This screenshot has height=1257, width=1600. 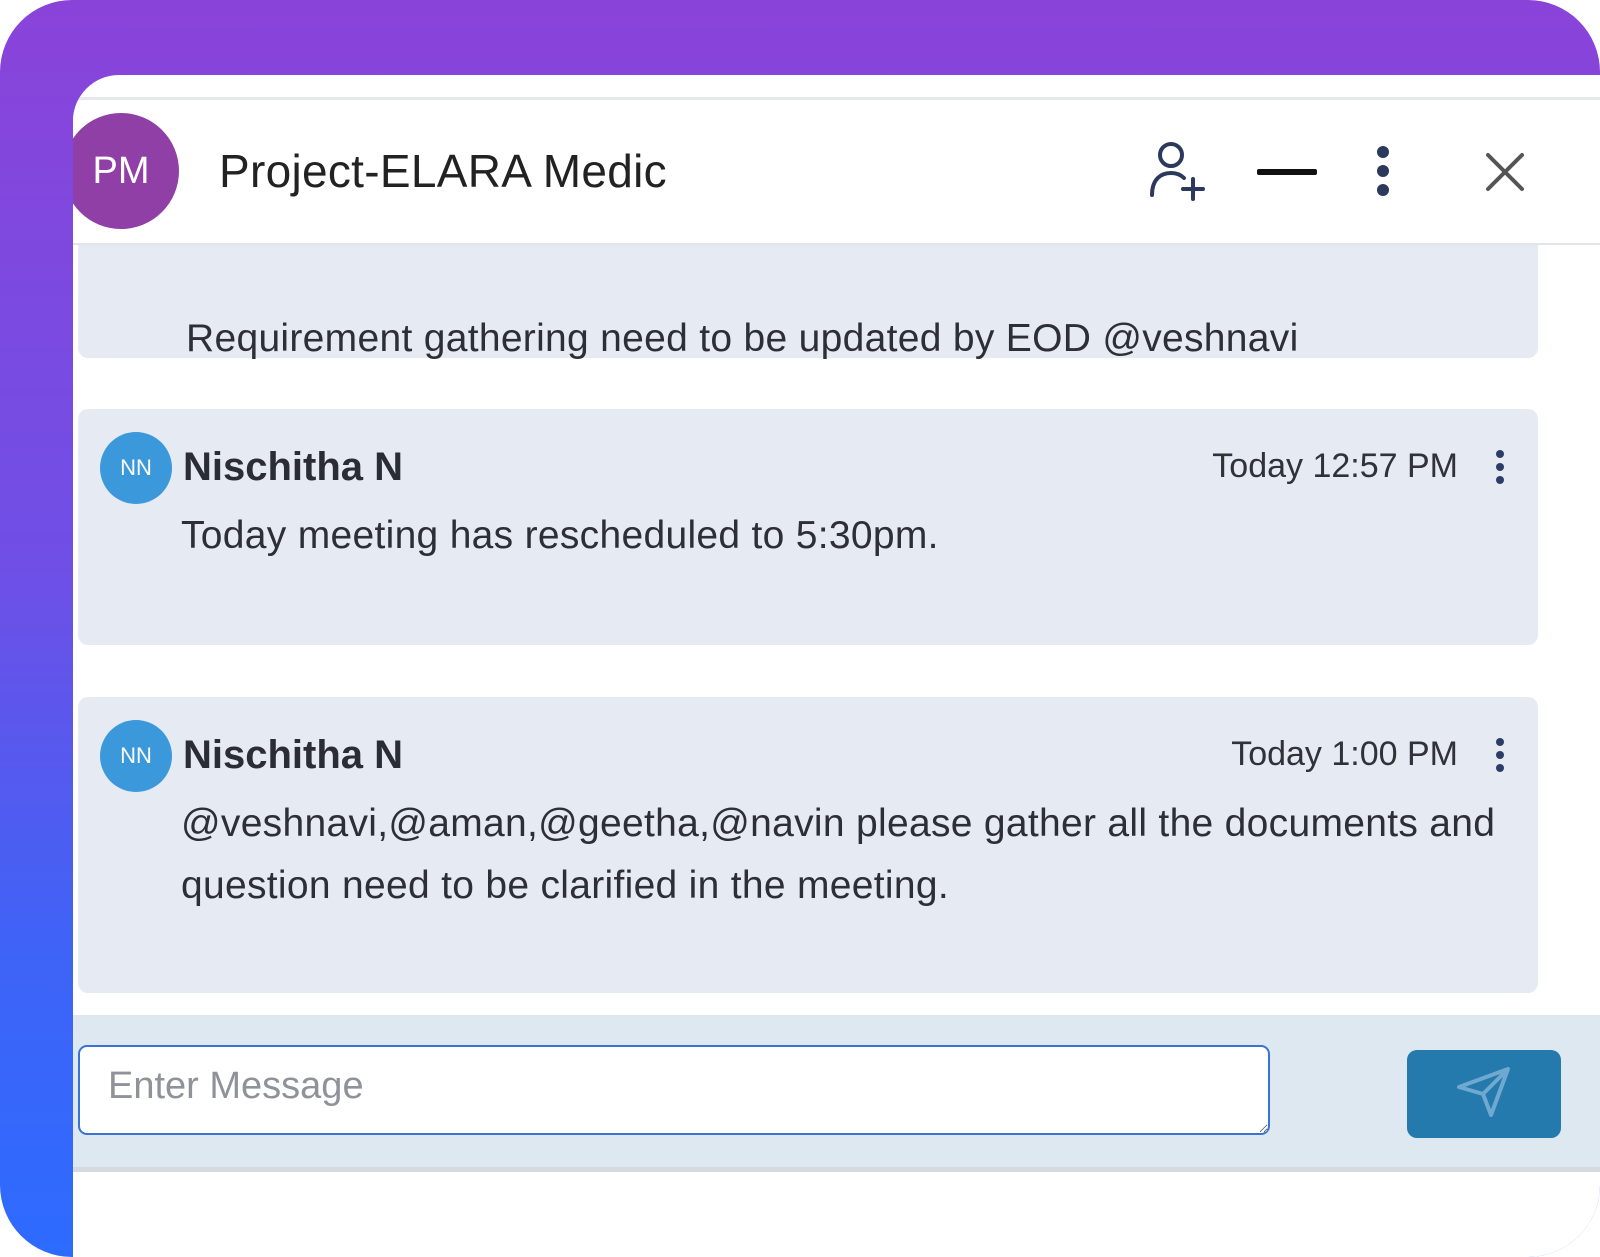 I want to click on message-text: Today meeting has rescheduled to 5:30pm., so click(x=560, y=535).